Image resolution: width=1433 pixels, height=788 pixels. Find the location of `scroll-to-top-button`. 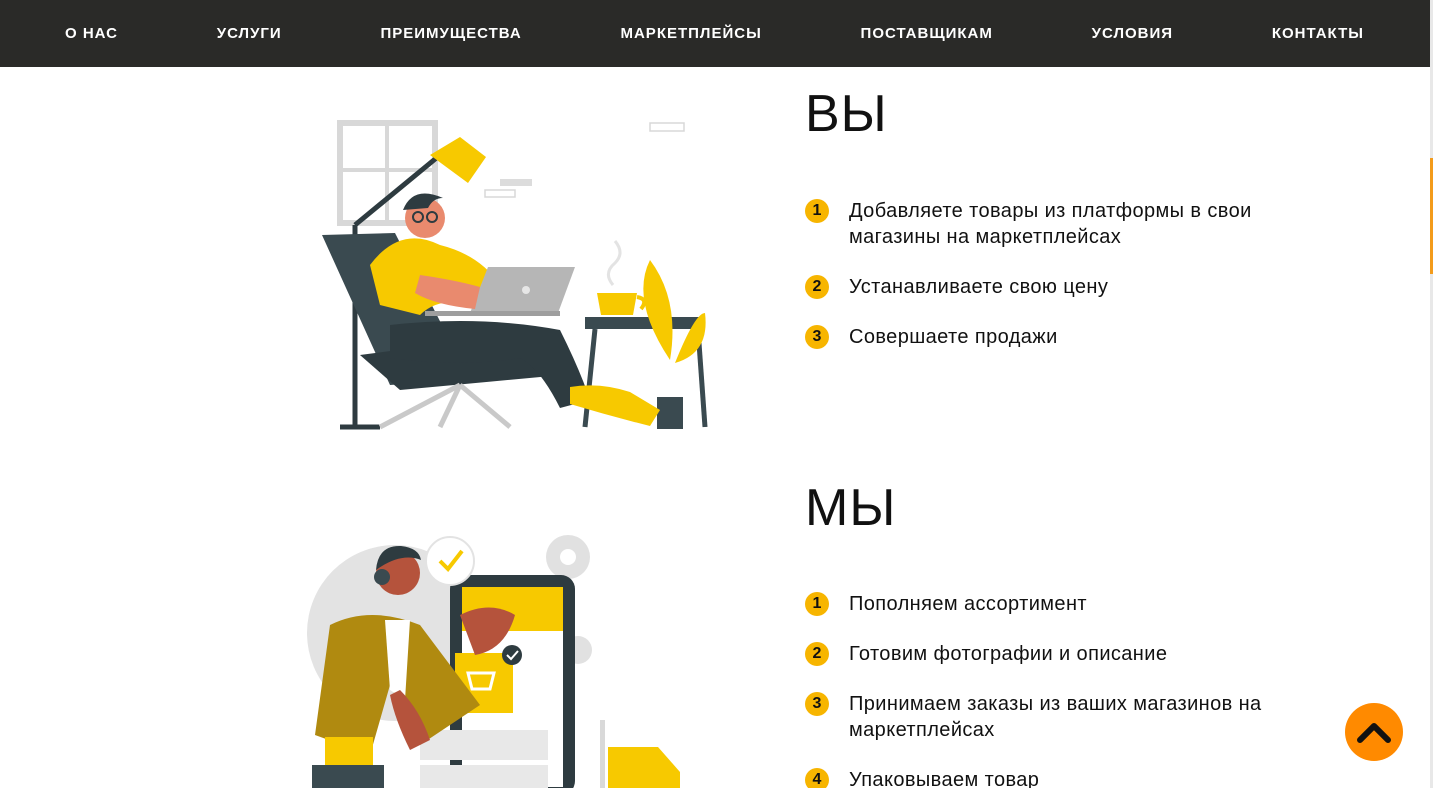

scroll-to-top-button is located at coordinates (1374, 732).